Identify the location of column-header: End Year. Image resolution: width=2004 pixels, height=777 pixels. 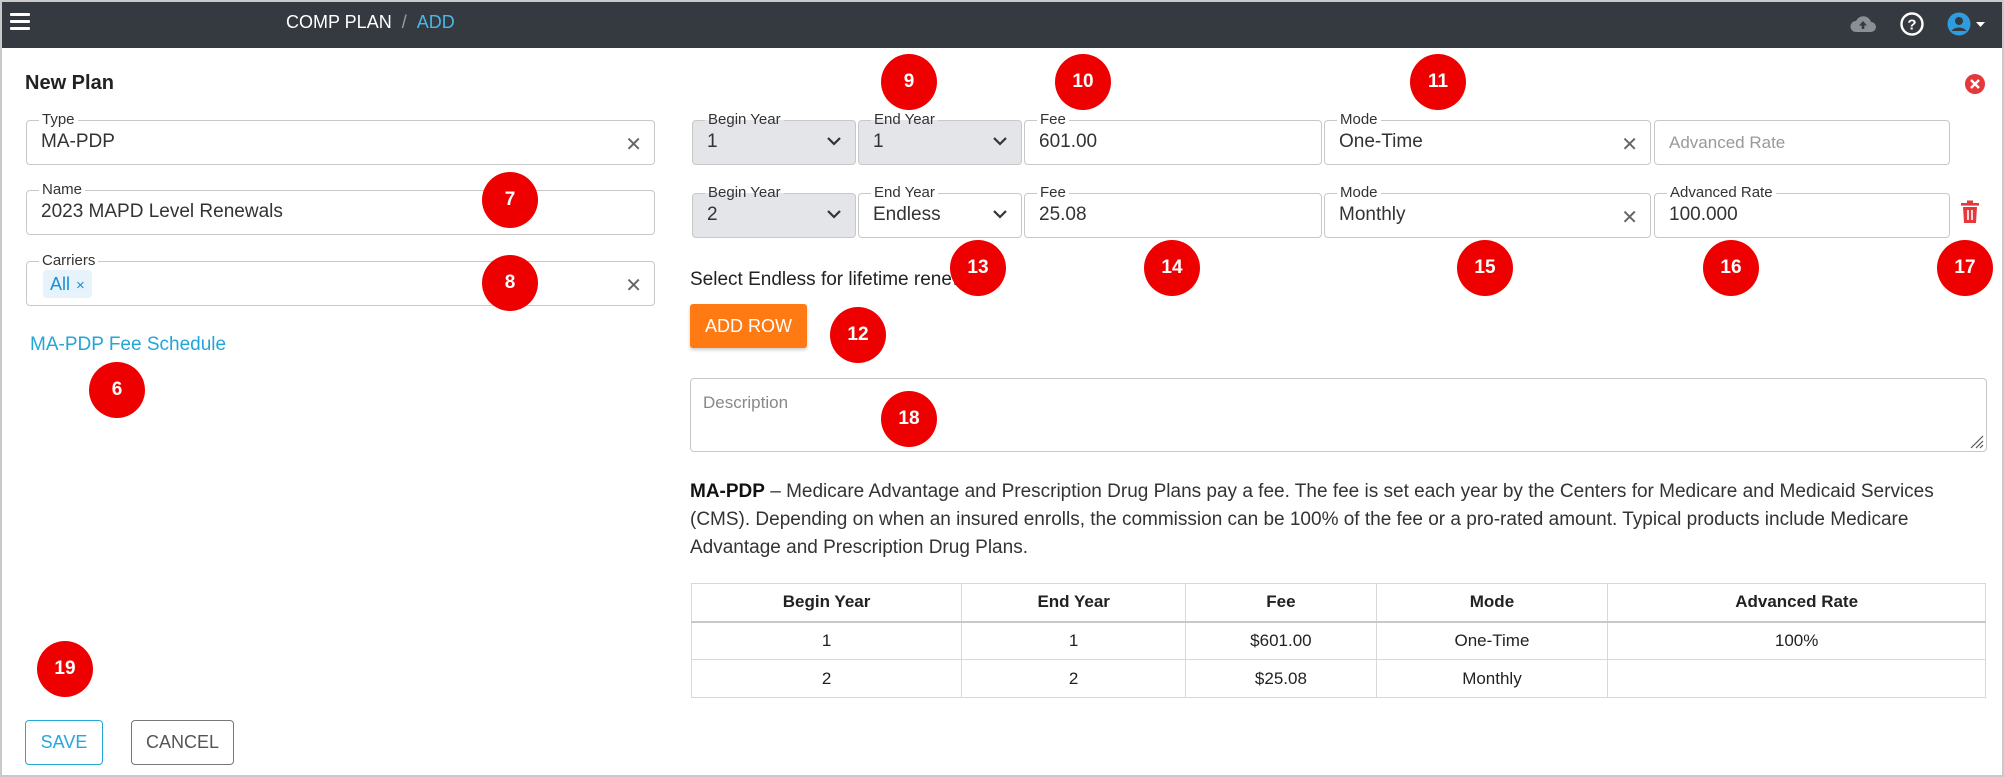
(1074, 603).